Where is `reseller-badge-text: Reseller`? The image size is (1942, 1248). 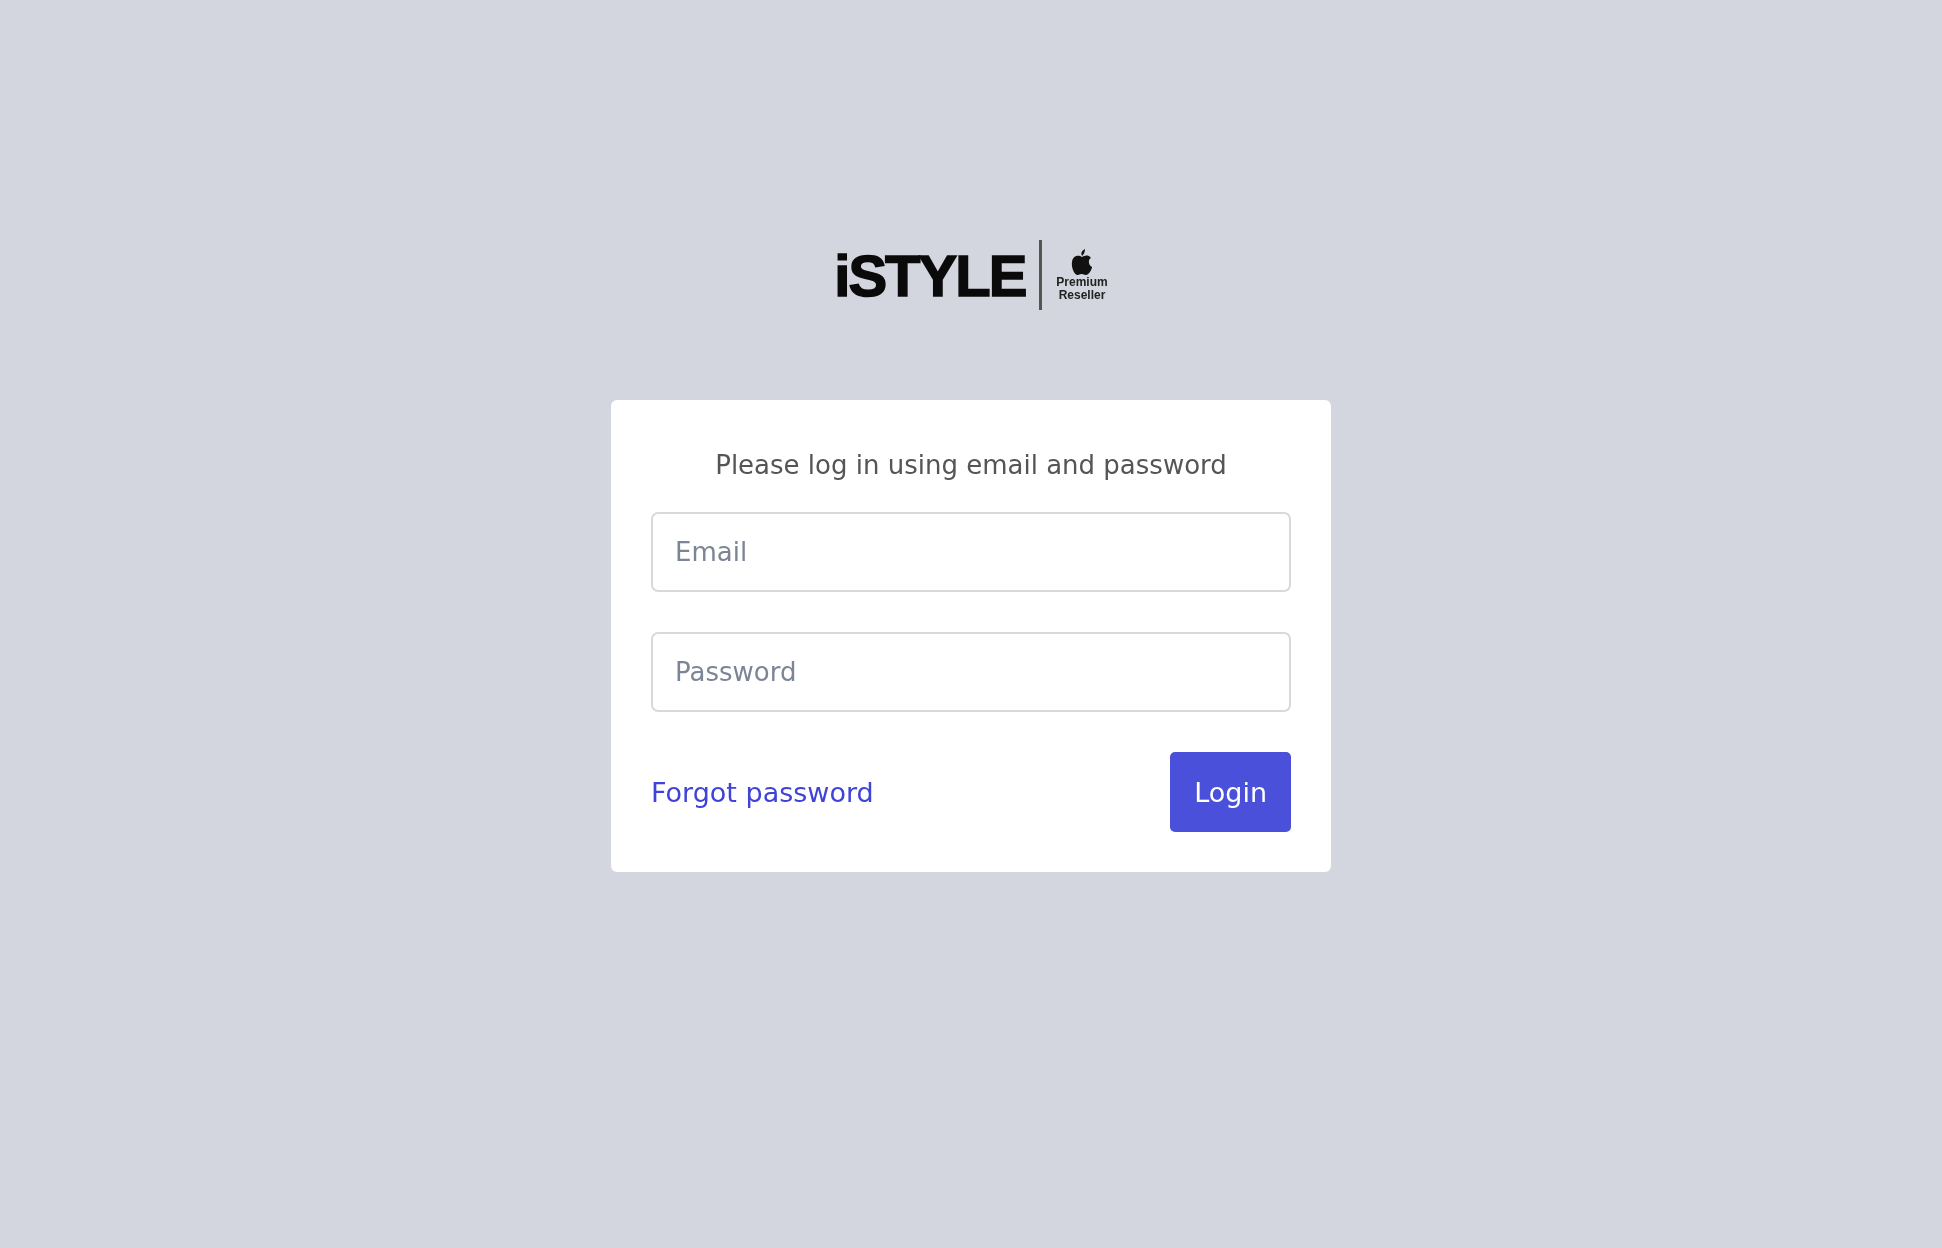
reseller-badge-text: Reseller is located at coordinates (1082, 295).